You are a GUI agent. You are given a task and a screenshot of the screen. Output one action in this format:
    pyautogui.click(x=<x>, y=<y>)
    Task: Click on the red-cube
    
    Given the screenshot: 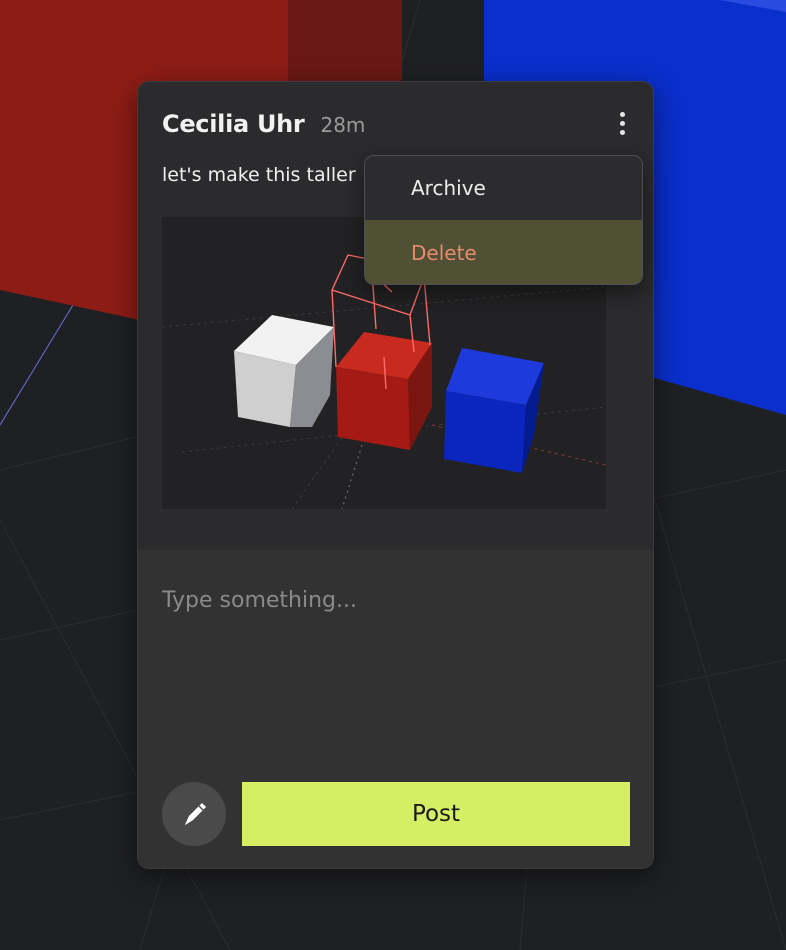 What is the action you would take?
    pyautogui.click(x=384, y=391)
    